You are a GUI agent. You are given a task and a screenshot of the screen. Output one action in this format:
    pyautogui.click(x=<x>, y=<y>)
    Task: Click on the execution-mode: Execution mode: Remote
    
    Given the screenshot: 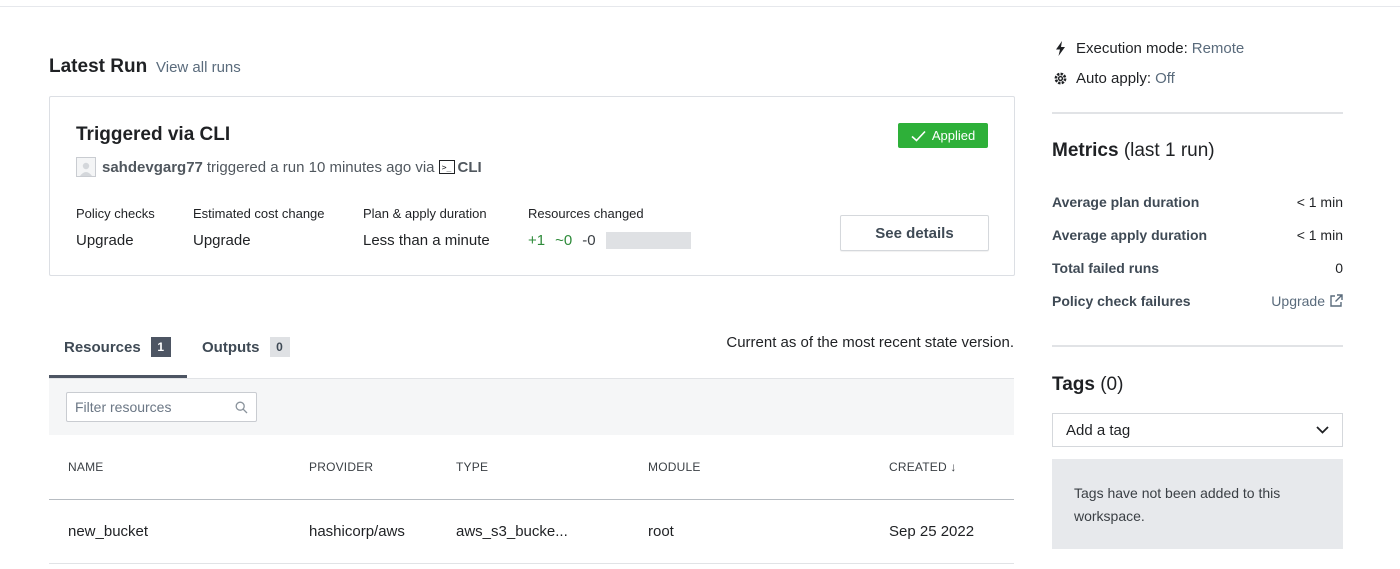 What is the action you would take?
    pyautogui.click(x=1148, y=48)
    